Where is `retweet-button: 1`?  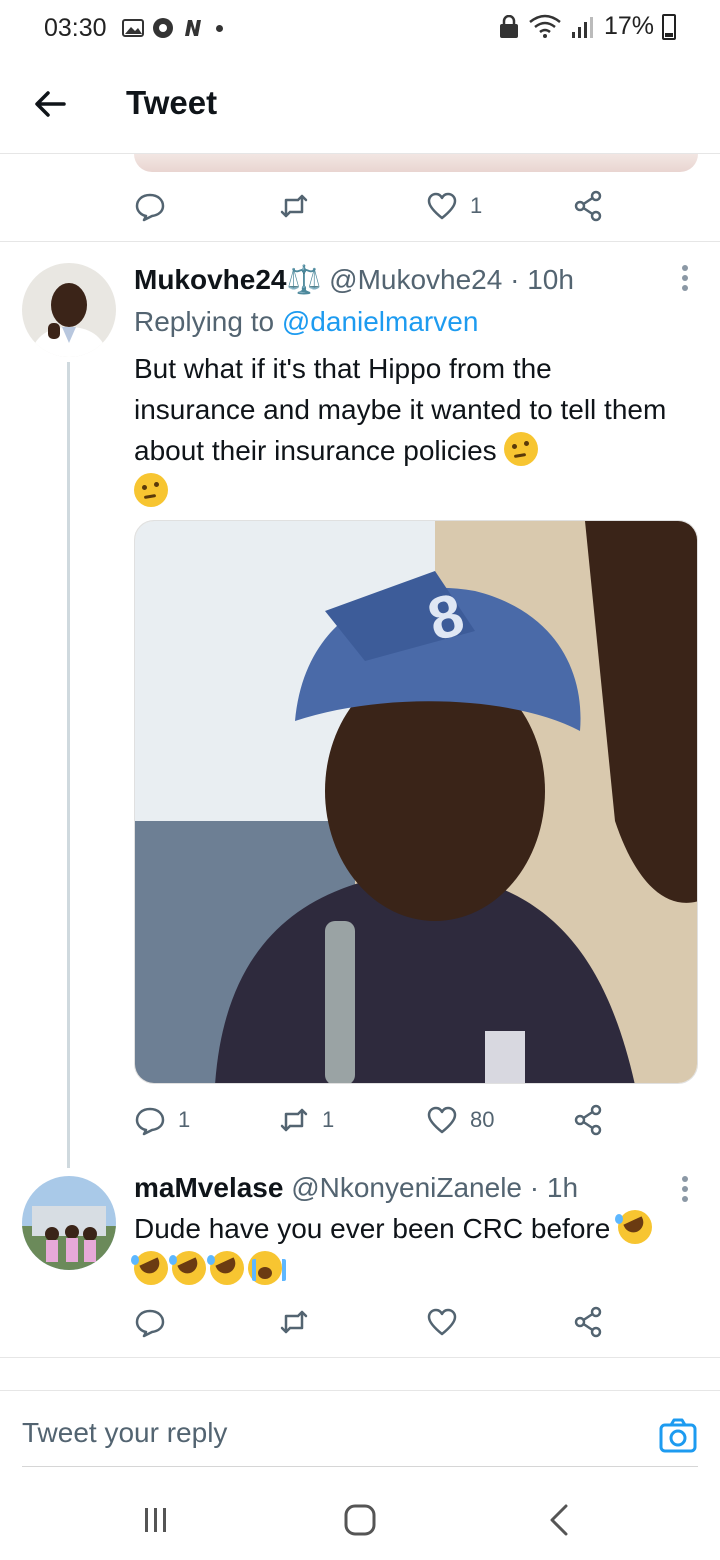 retweet-button: 1 is located at coordinates (306, 1120).